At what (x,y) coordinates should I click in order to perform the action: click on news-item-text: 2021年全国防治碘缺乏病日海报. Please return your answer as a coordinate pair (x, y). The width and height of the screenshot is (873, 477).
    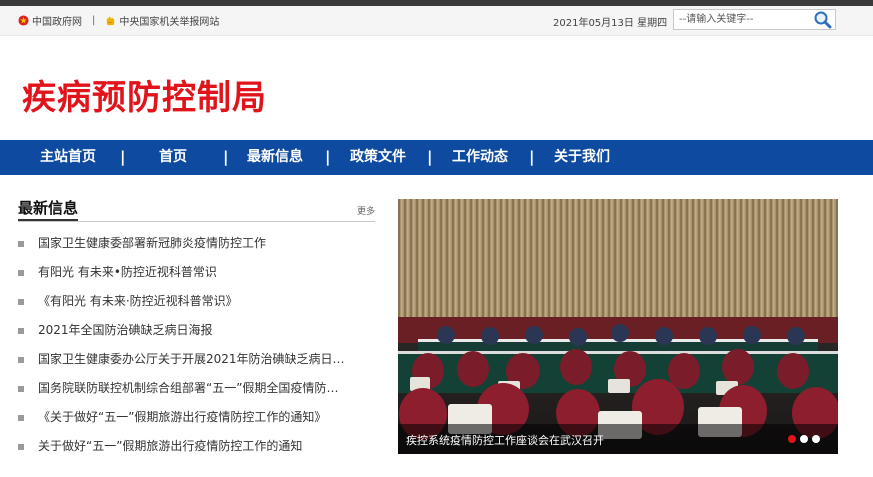
    Looking at the image, I should click on (125, 330).